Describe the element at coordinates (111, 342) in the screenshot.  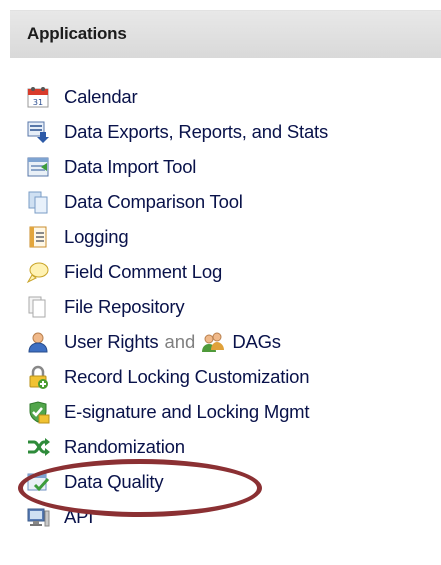
I see `user-rights-link: User Rights` at that location.